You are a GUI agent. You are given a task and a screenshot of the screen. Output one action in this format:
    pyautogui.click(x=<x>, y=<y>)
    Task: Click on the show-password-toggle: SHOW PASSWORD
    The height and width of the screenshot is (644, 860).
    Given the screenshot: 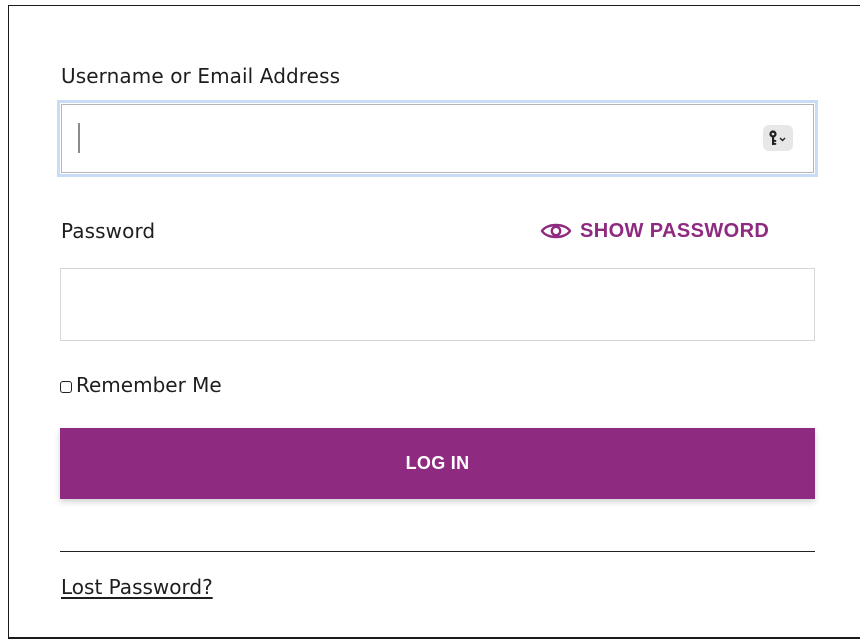 What is the action you would take?
    pyautogui.click(x=654, y=231)
    